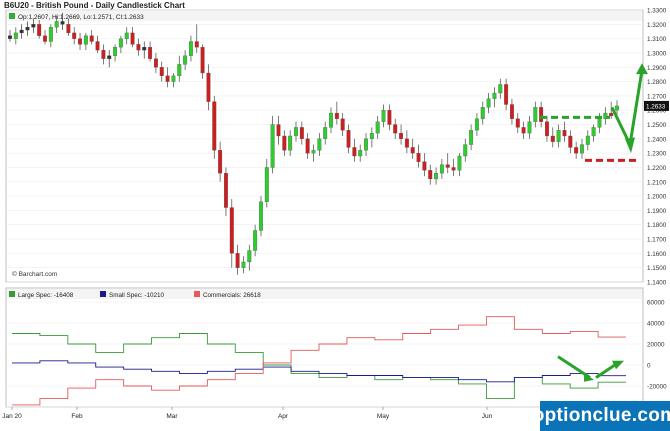  I want to click on price-tick-label: 1.2900, so click(657, 68).